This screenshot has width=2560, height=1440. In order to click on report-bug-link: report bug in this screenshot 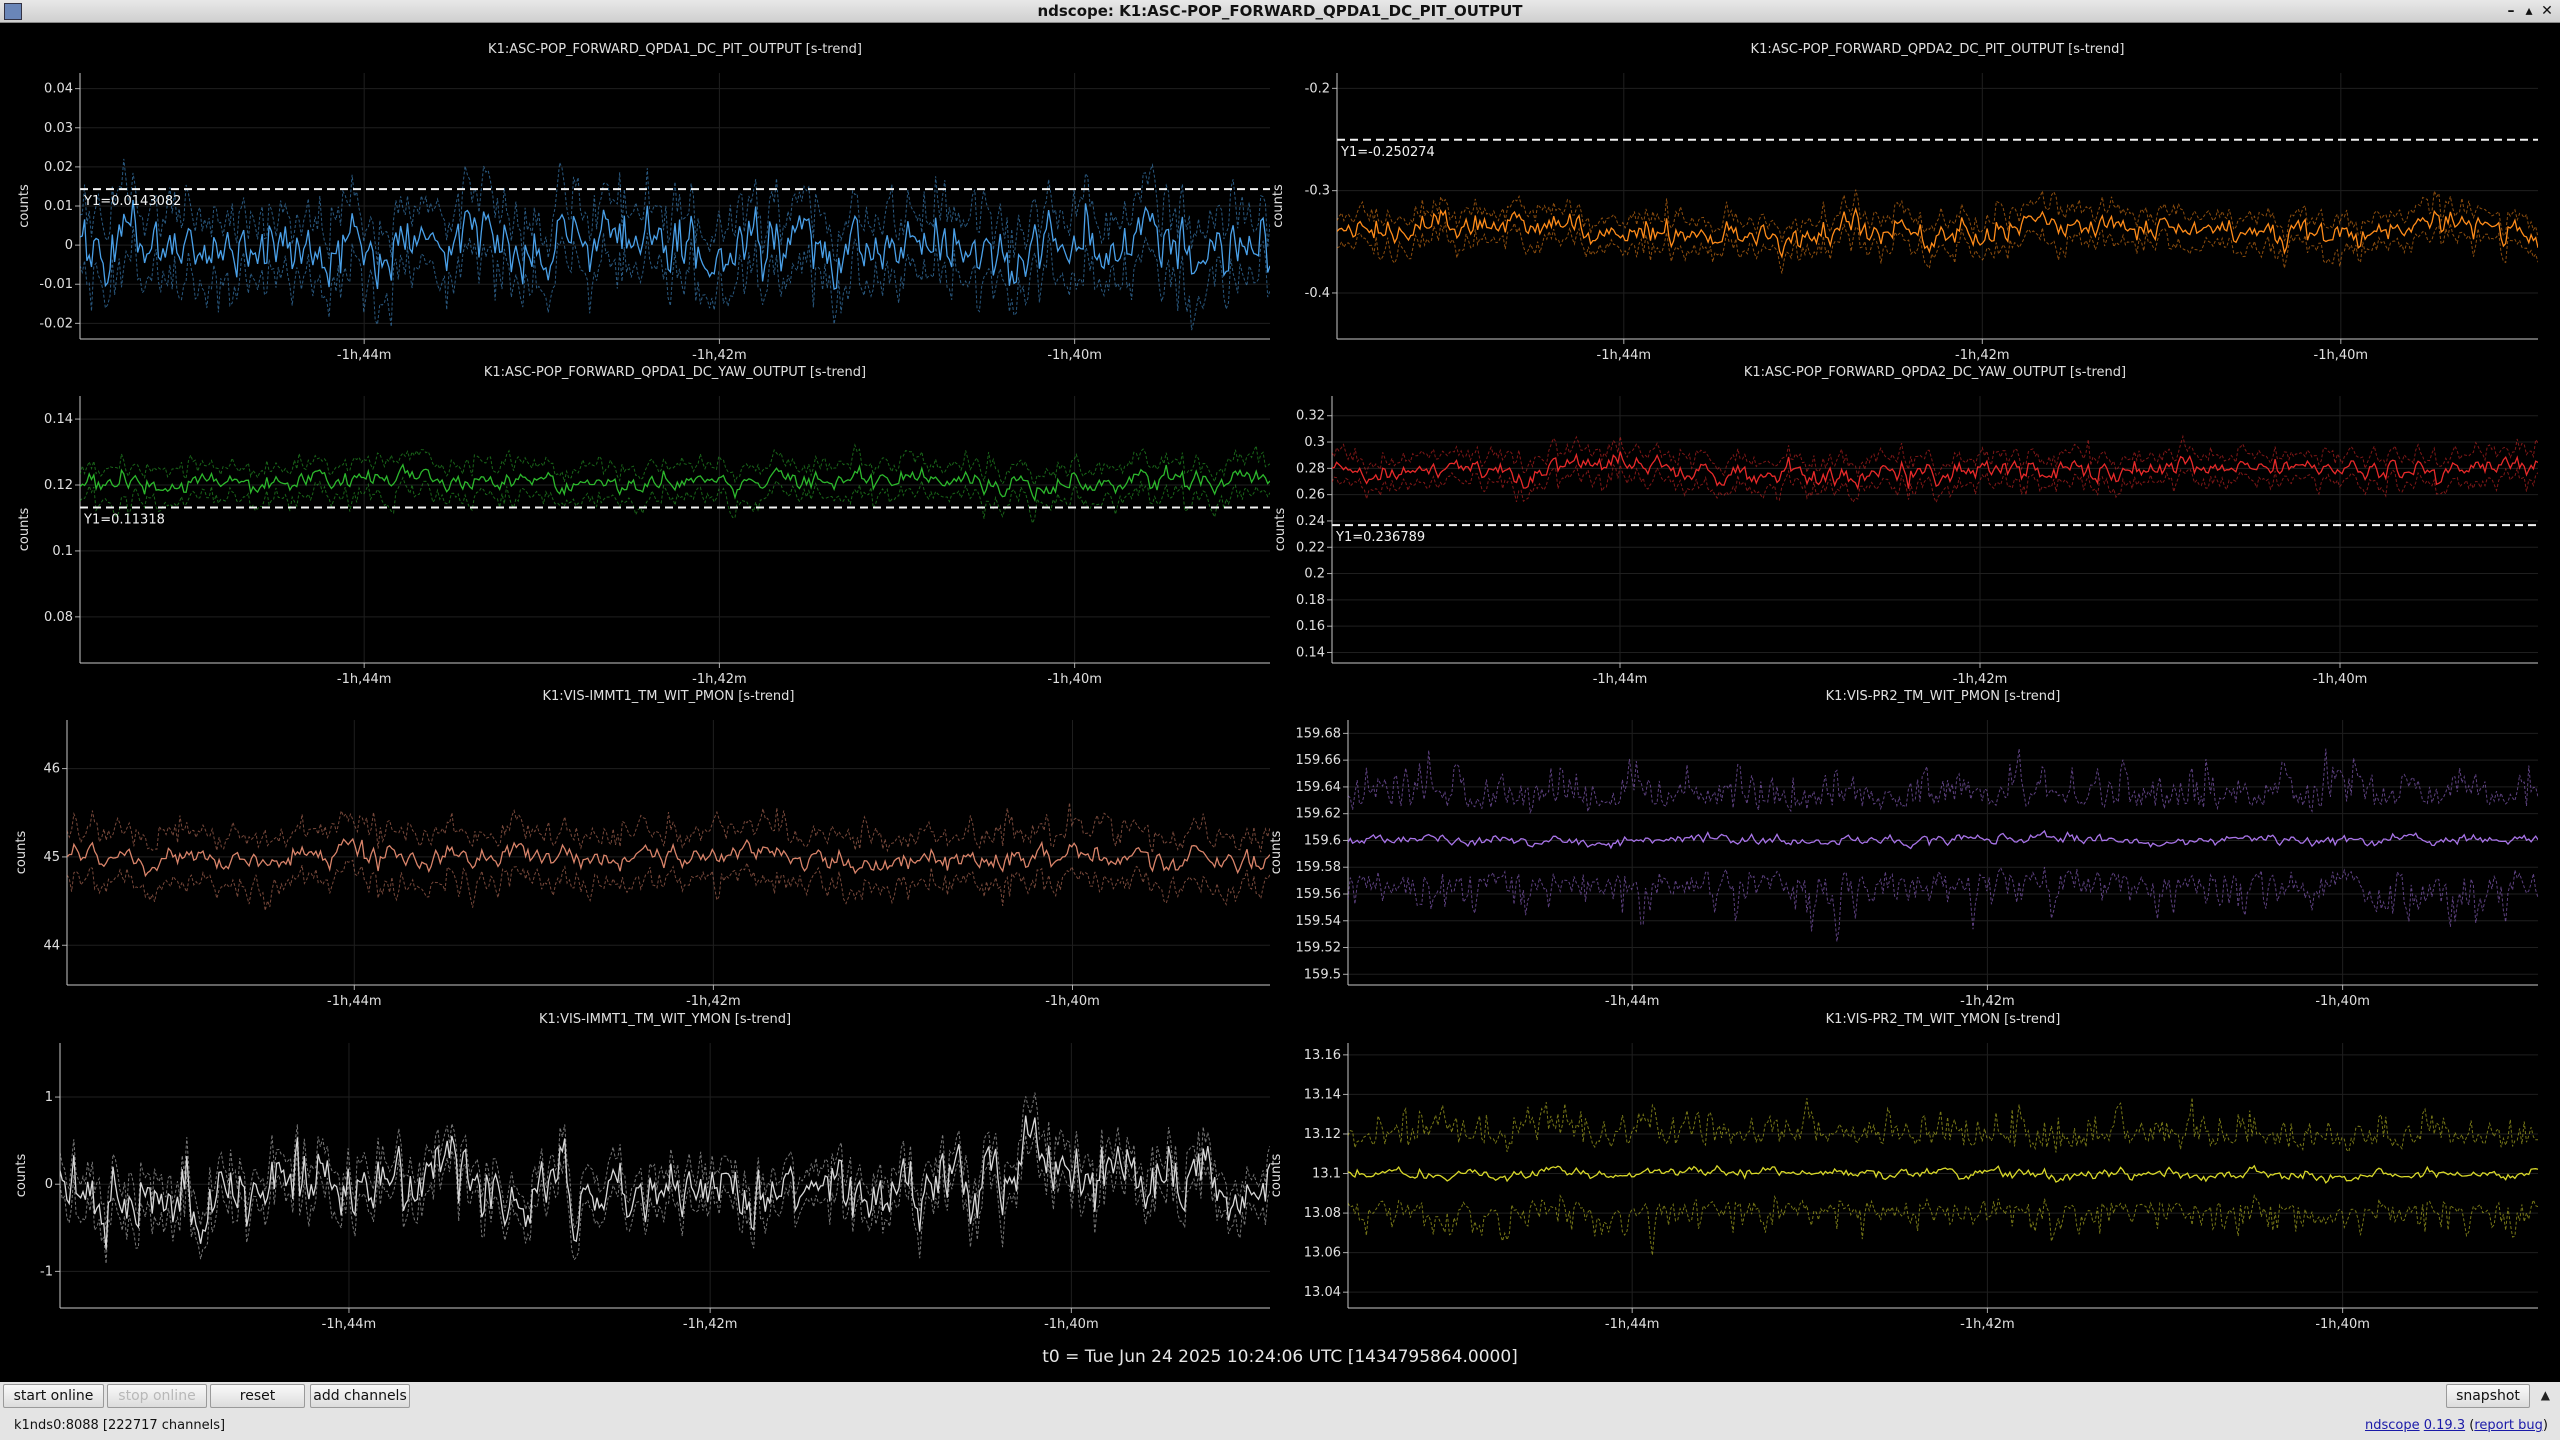, I will do `click(2508, 1425)`.